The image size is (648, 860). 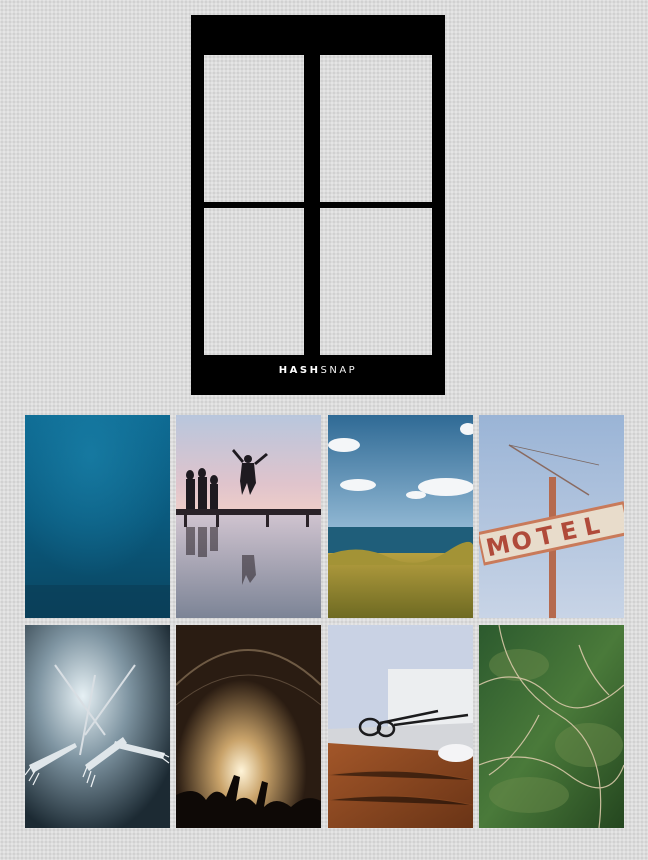 What do you see at coordinates (376, 128) in the screenshot?
I see `frame-slot-top-right` at bounding box center [376, 128].